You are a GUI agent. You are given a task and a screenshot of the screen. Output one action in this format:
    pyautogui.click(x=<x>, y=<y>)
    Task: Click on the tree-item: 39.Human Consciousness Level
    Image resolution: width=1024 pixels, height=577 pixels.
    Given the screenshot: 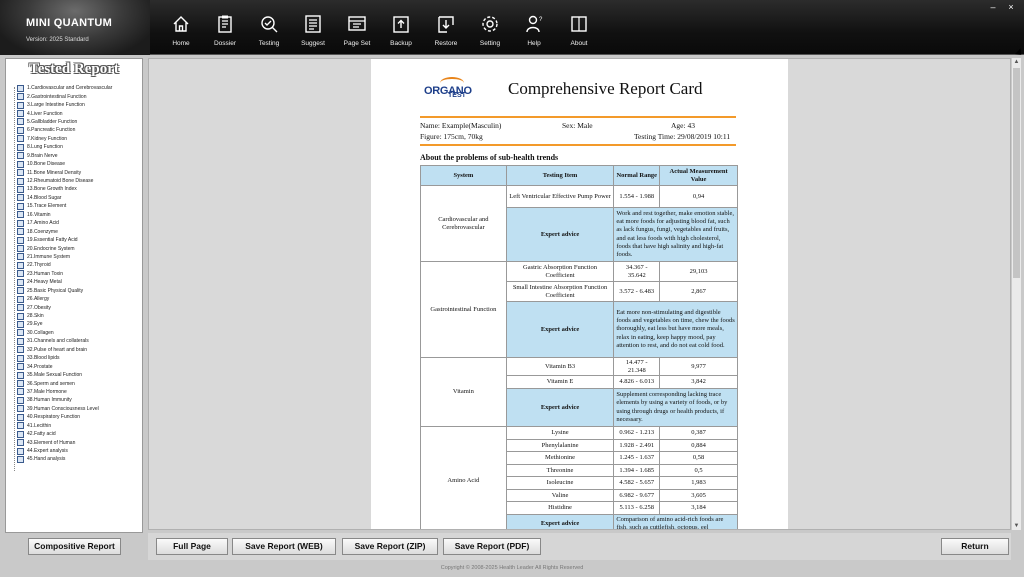 What is the action you would take?
    pyautogui.click(x=77, y=409)
    